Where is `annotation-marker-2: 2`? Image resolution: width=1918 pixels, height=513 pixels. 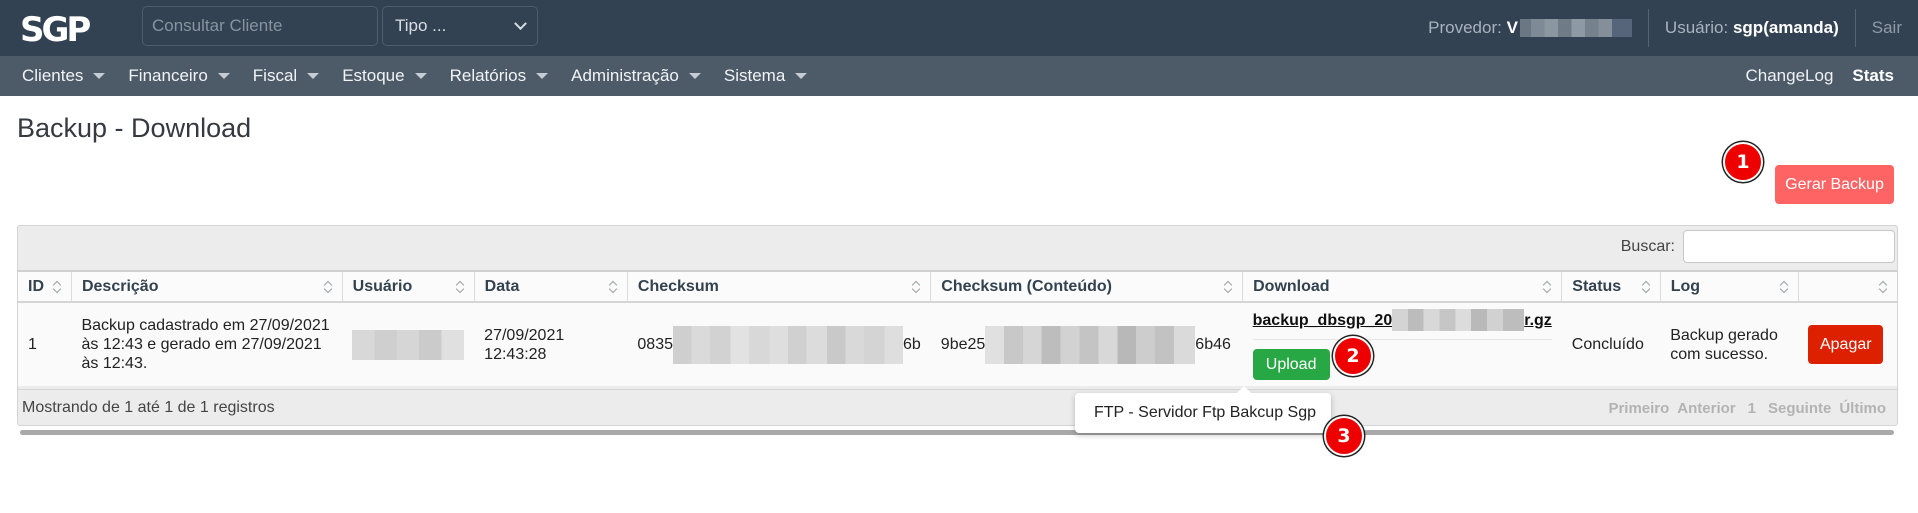 annotation-marker-2: 2 is located at coordinates (1353, 356).